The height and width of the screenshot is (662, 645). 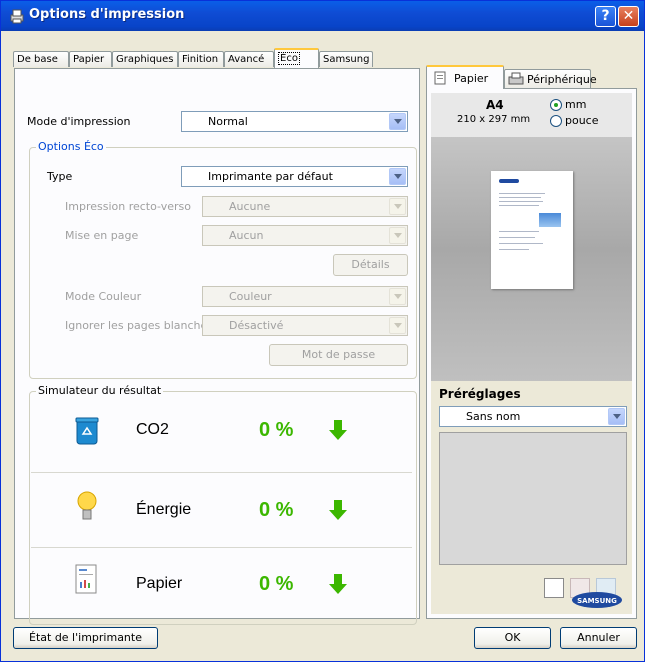 What do you see at coordinates (346, 59) in the screenshot?
I see `tab-samsung: Samsung` at bounding box center [346, 59].